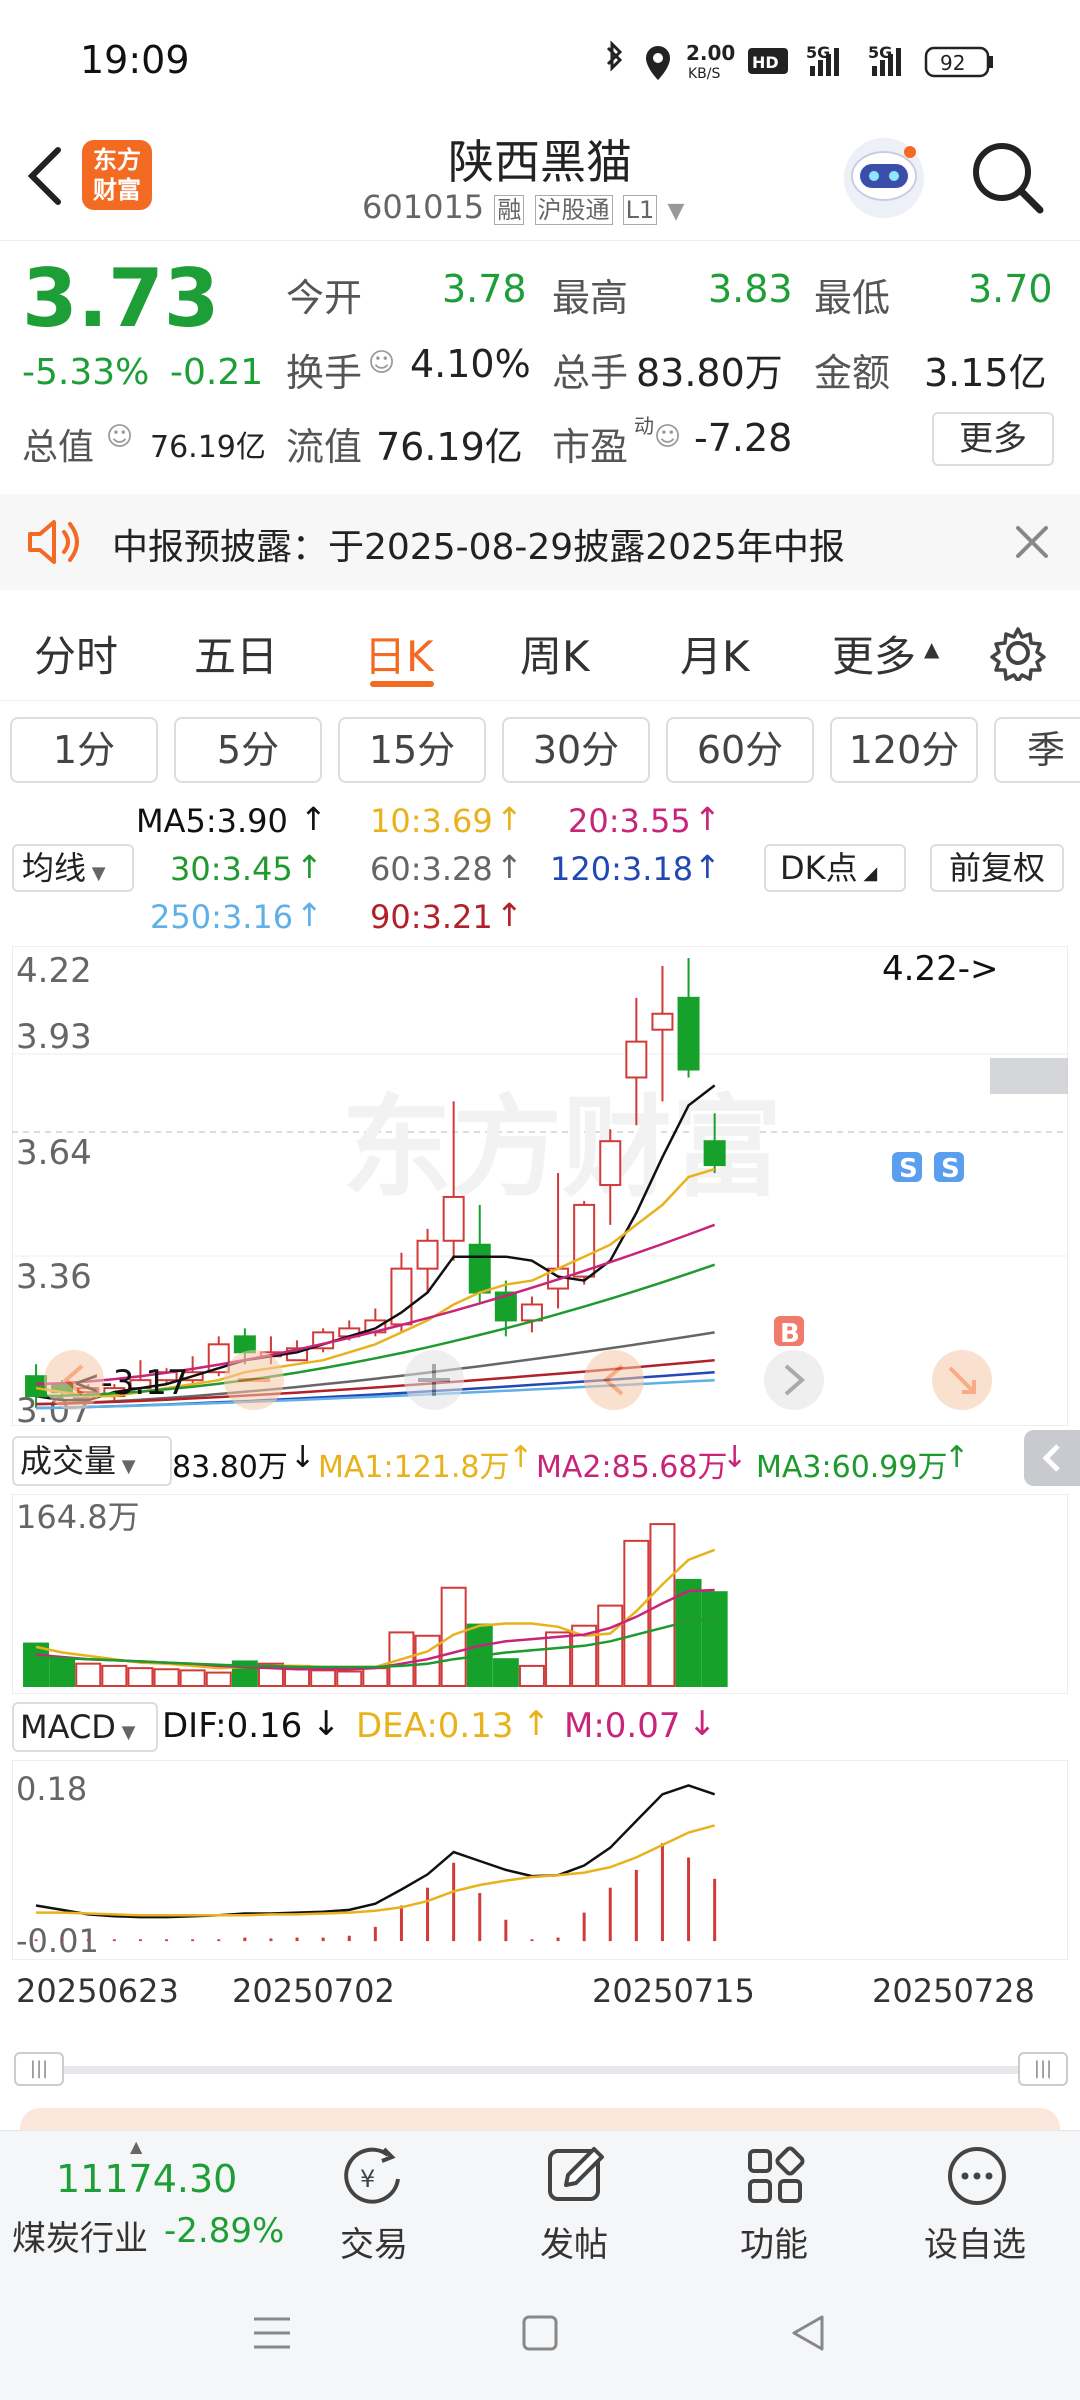  I want to click on adjust-button: 前复权, so click(997, 868).